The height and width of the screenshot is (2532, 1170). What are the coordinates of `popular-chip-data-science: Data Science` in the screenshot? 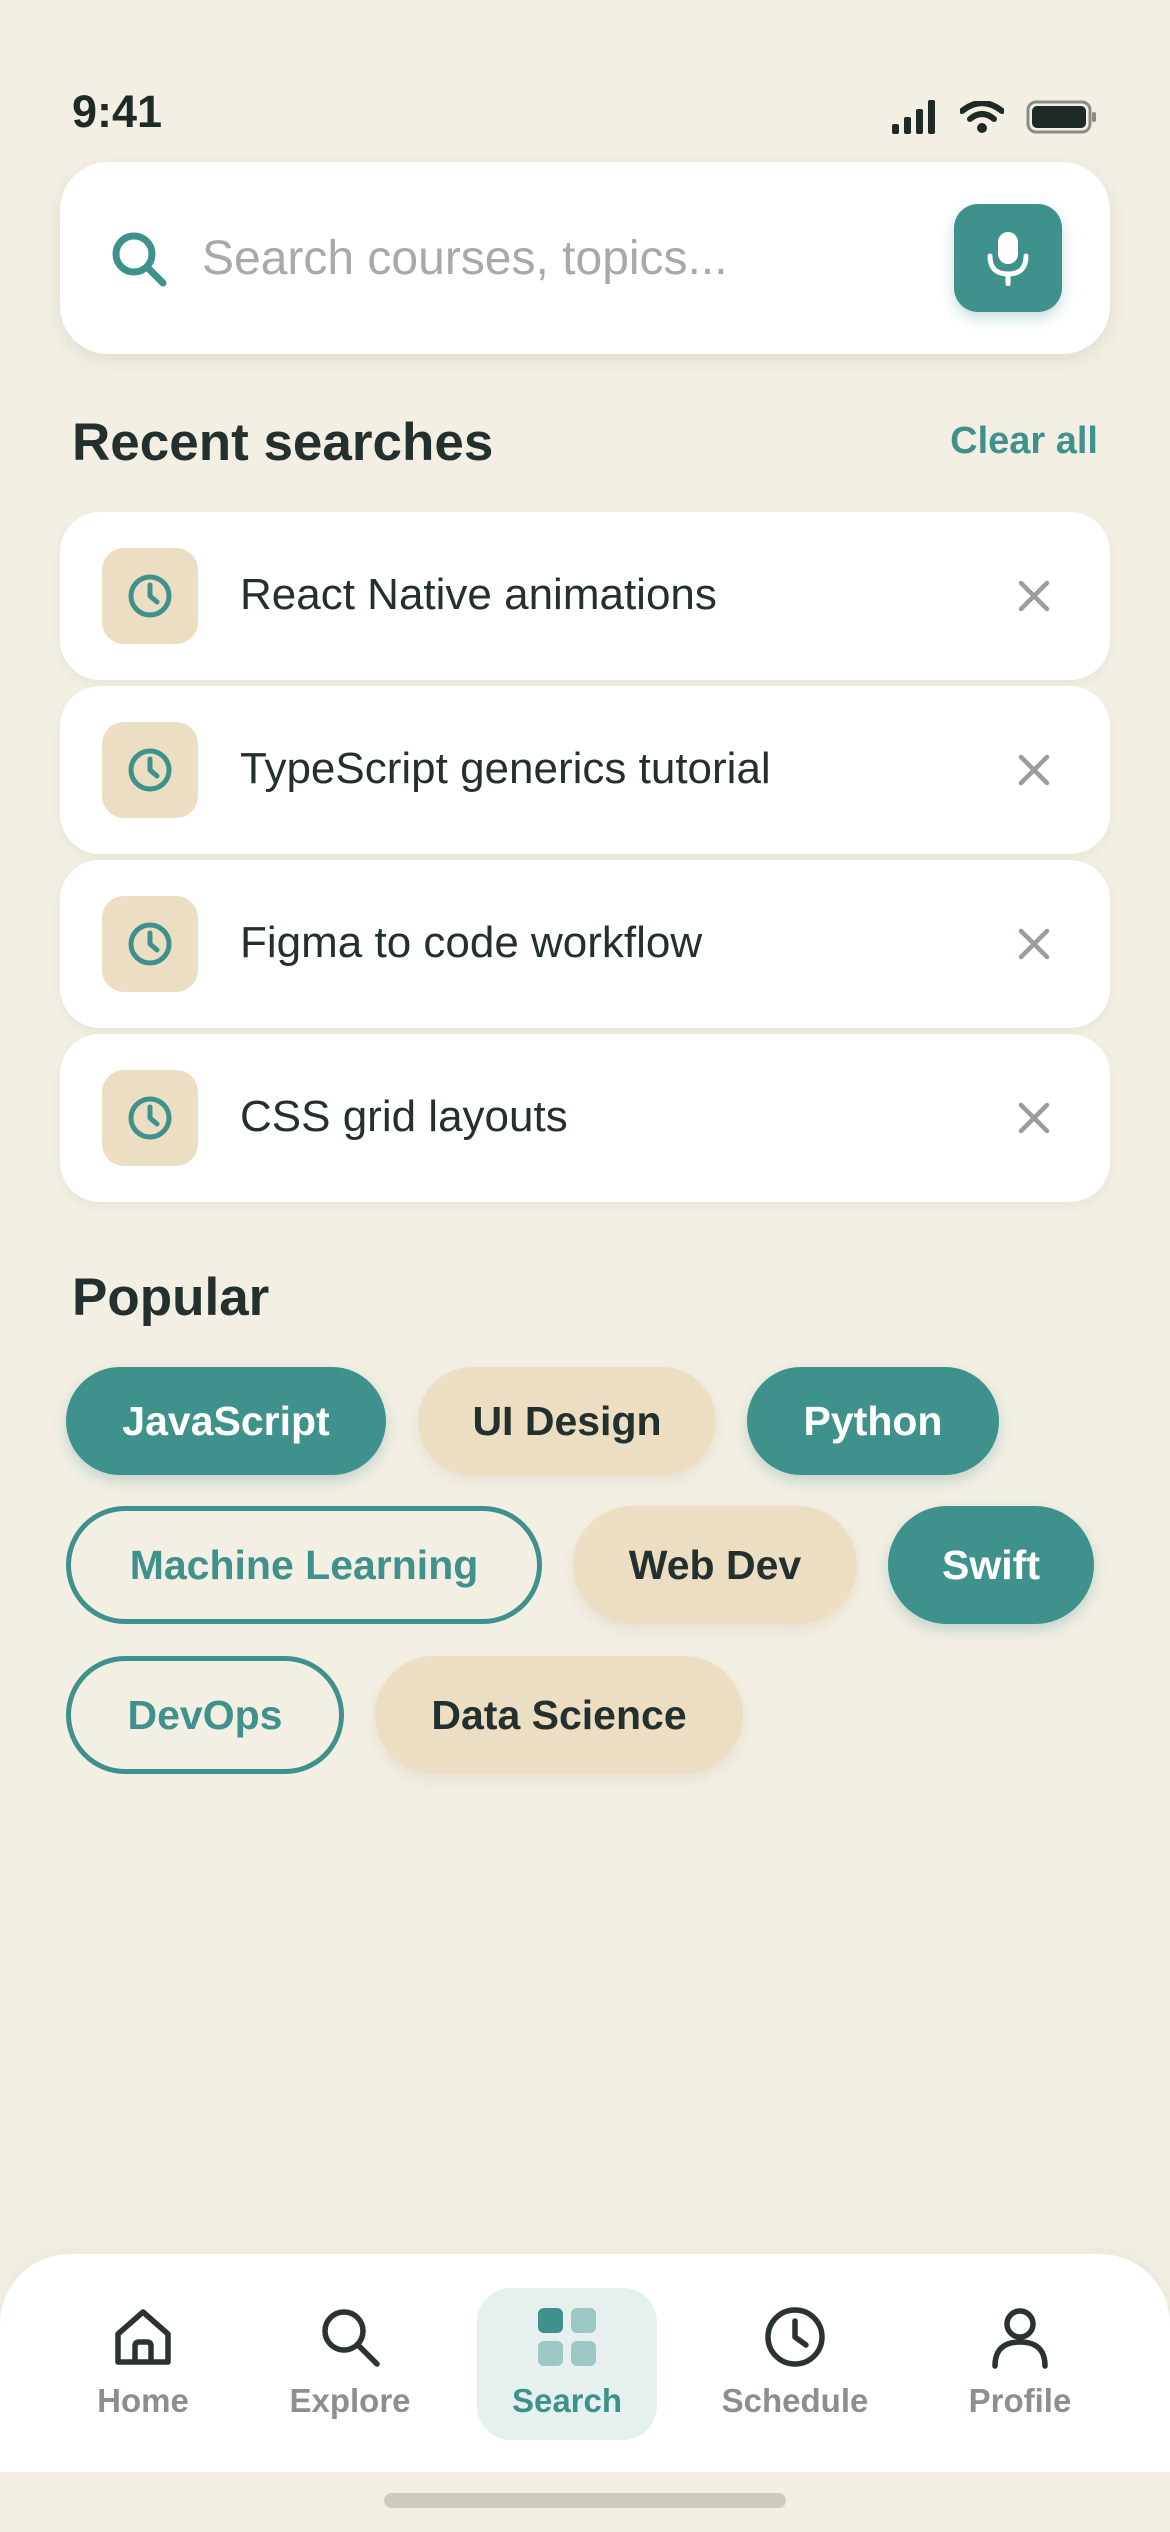 It's located at (559, 1715).